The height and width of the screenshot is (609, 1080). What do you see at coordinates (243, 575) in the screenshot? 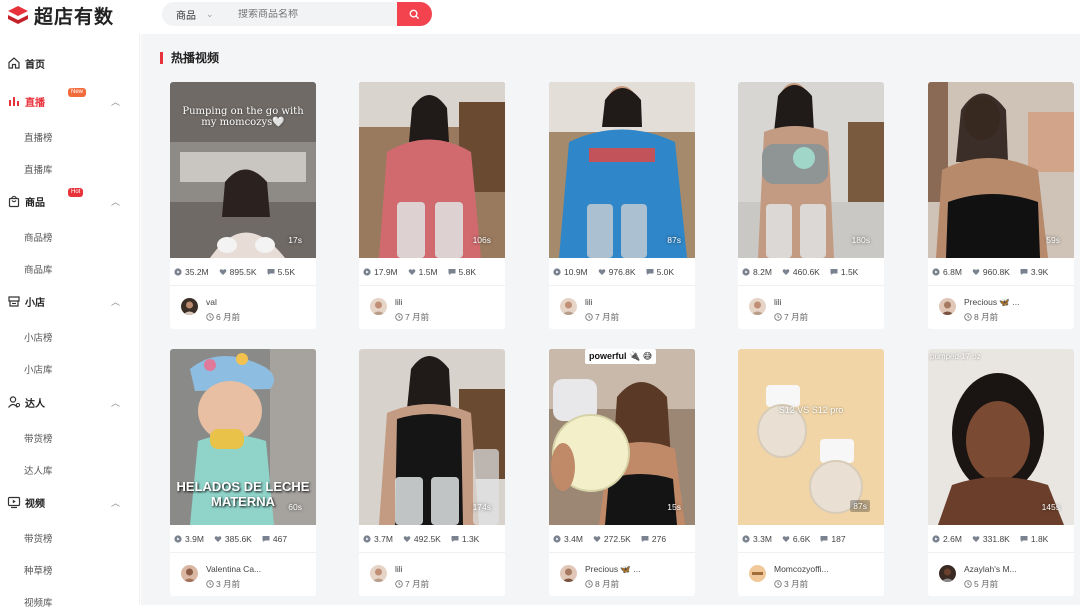
I see `author-info: Valentina Ca... 3 月前` at bounding box center [243, 575].